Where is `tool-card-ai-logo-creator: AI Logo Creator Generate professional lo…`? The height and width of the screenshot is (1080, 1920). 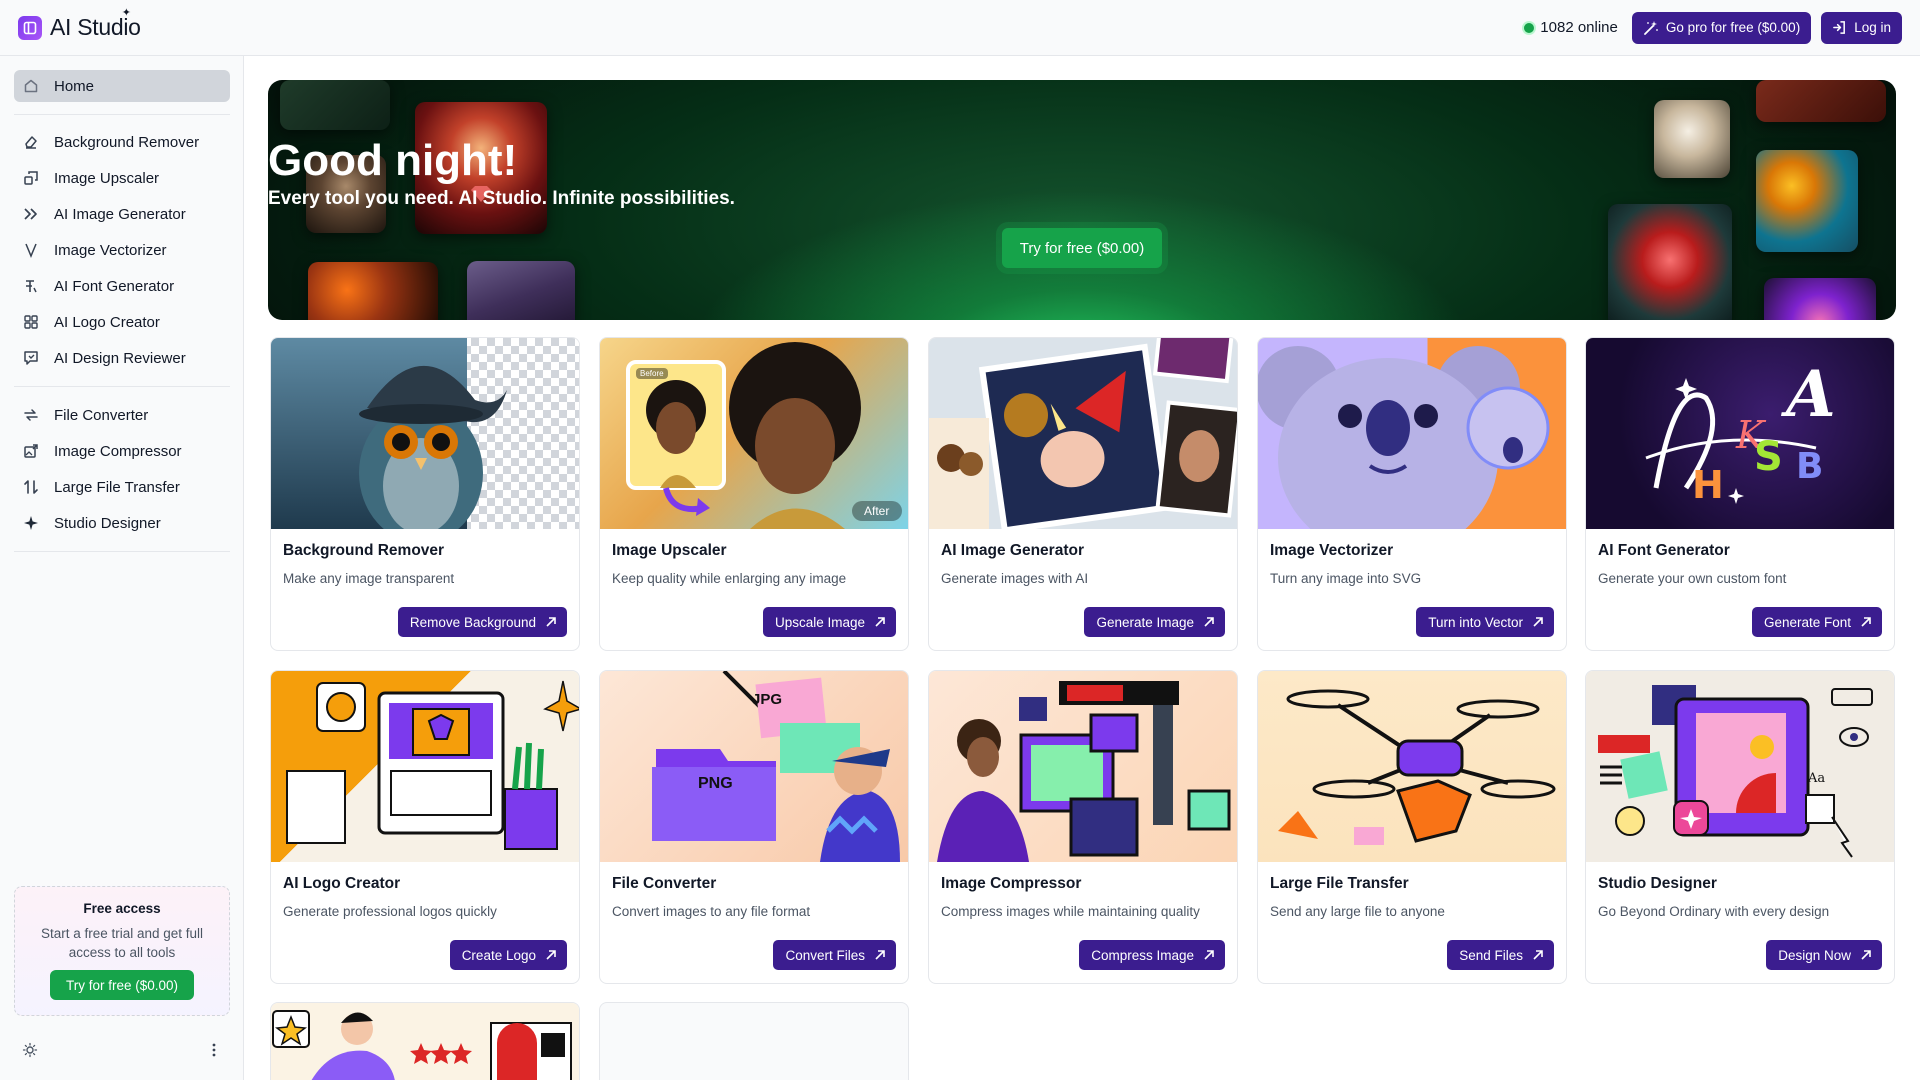 tool-card-ai-logo-creator: AI Logo Creator Generate professional lo… is located at coordinates (425, 827).